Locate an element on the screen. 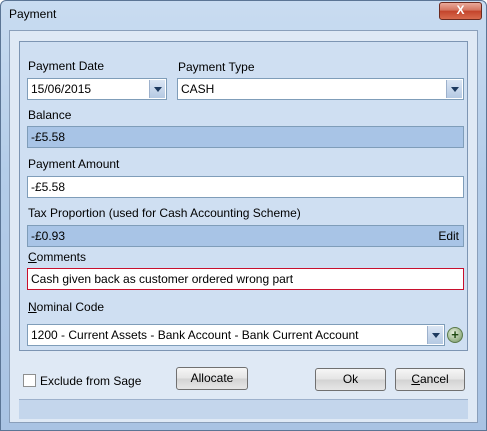 The width and height of the screenshot is (487, 431). nominal-code-label-accel: N is located at coordinates (32, 307).